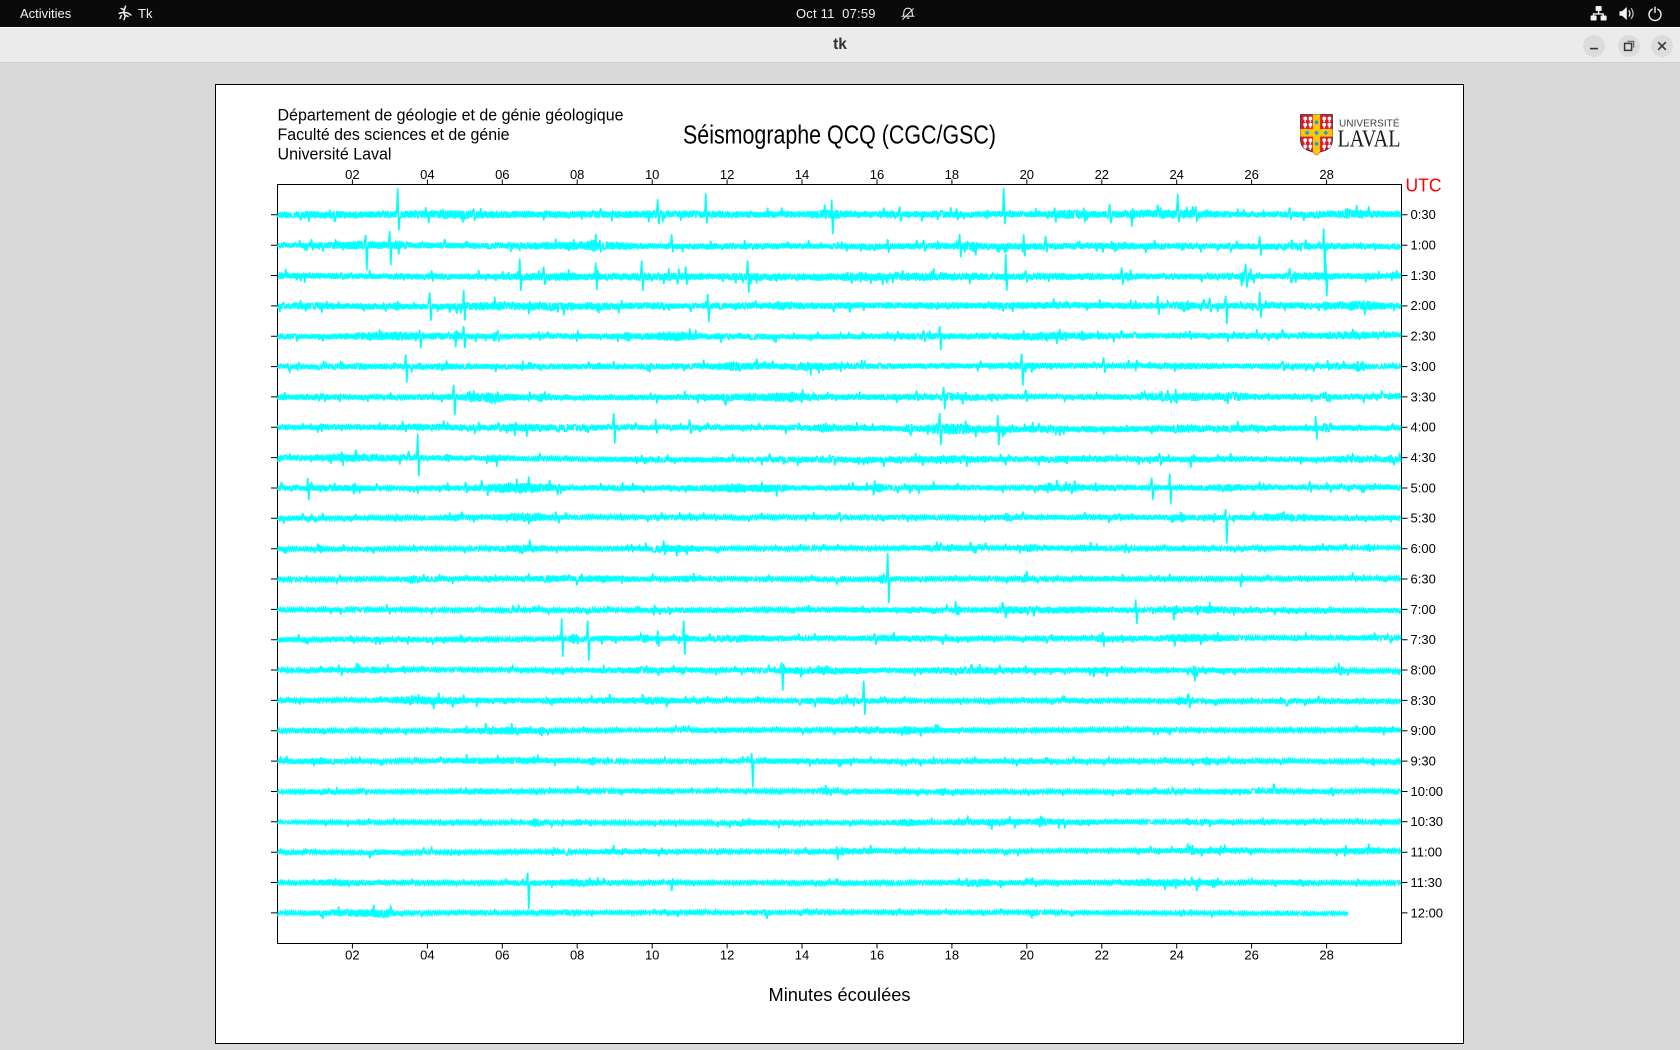  I want to click on svg-text: 11:00, so click(1427, 852).